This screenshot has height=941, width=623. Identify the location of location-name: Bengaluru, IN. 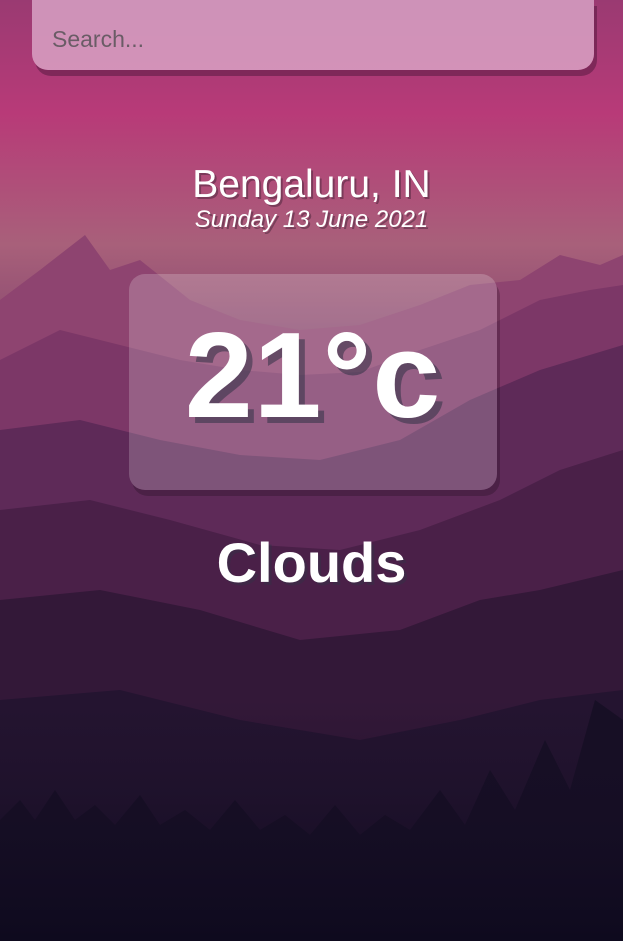
(311, 184).